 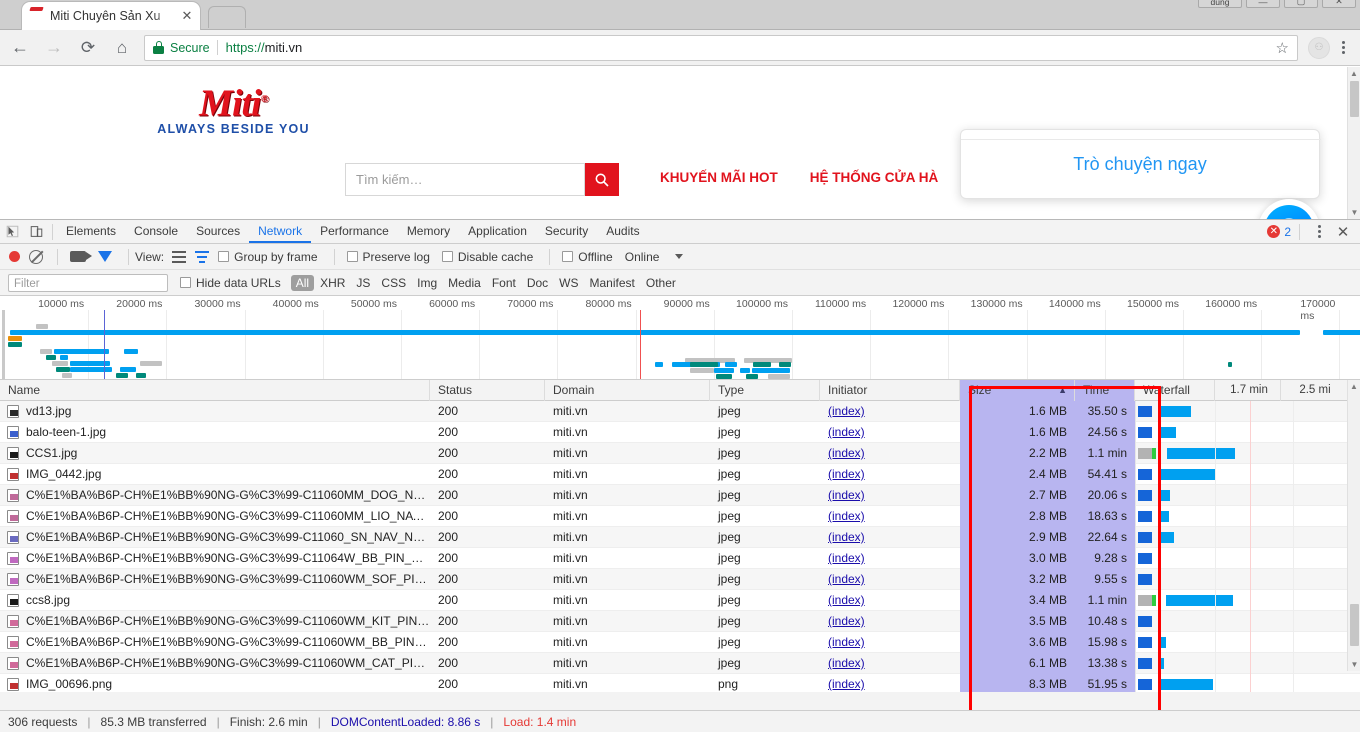 I want to click on column-header-domain: Domain, so click(x=627, y=390).